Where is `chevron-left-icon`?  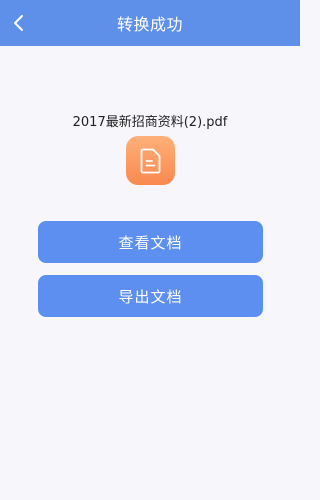 chevron-left-icon is located at coordinates (18, 23).